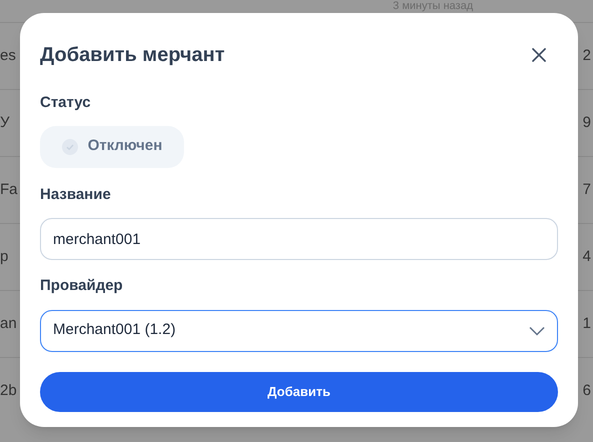  I want to click on table-cell-text: 2b, so click(8, 390).